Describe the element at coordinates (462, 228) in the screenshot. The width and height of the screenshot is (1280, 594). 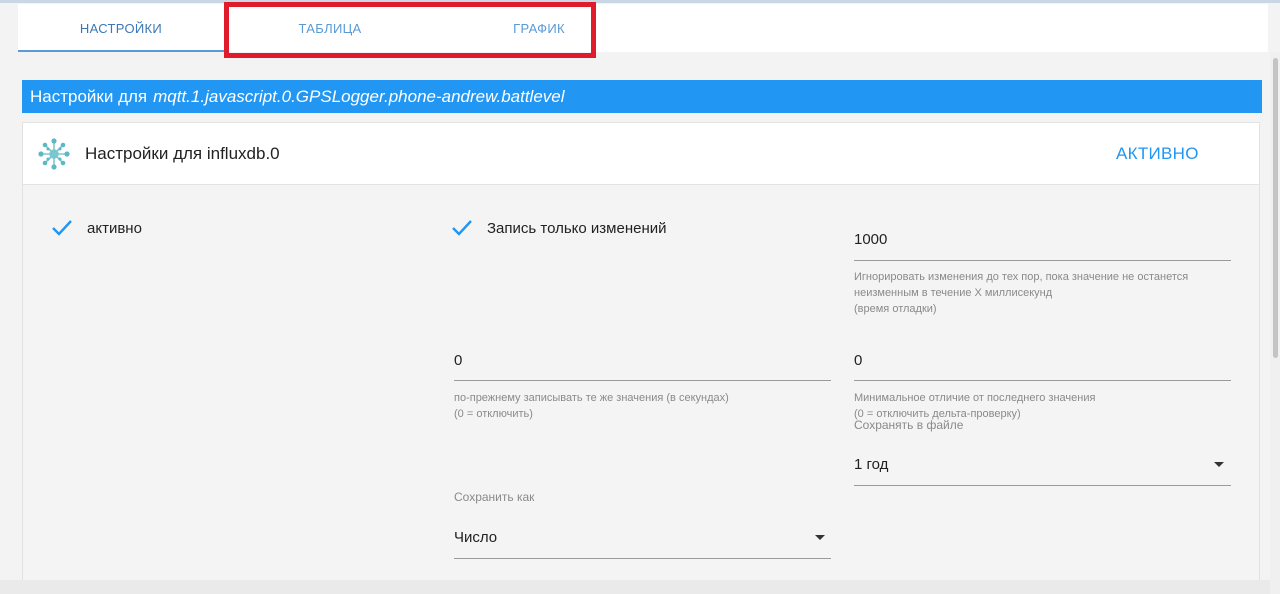
I see `changes-only-checkbox` at that location.